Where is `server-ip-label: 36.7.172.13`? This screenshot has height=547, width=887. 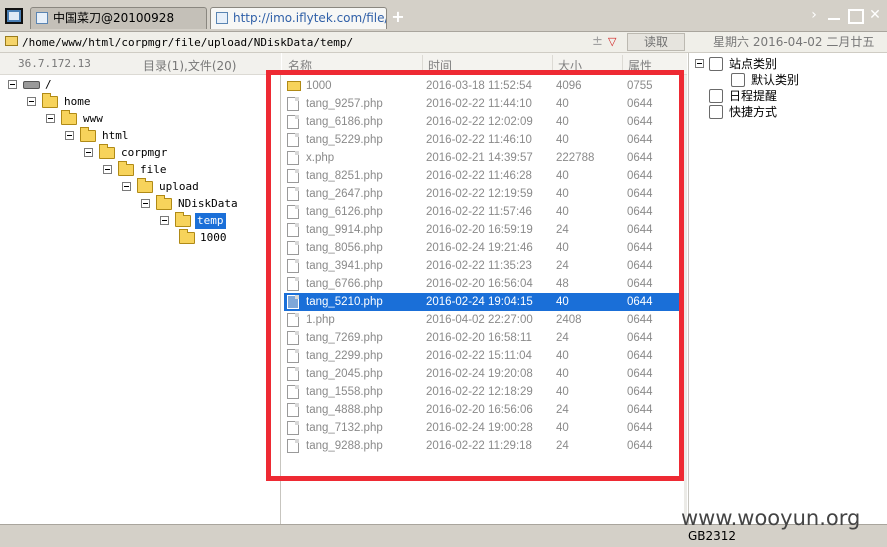 server-ip-label: 36.7.172.13 is located at coordinates (54, 63).